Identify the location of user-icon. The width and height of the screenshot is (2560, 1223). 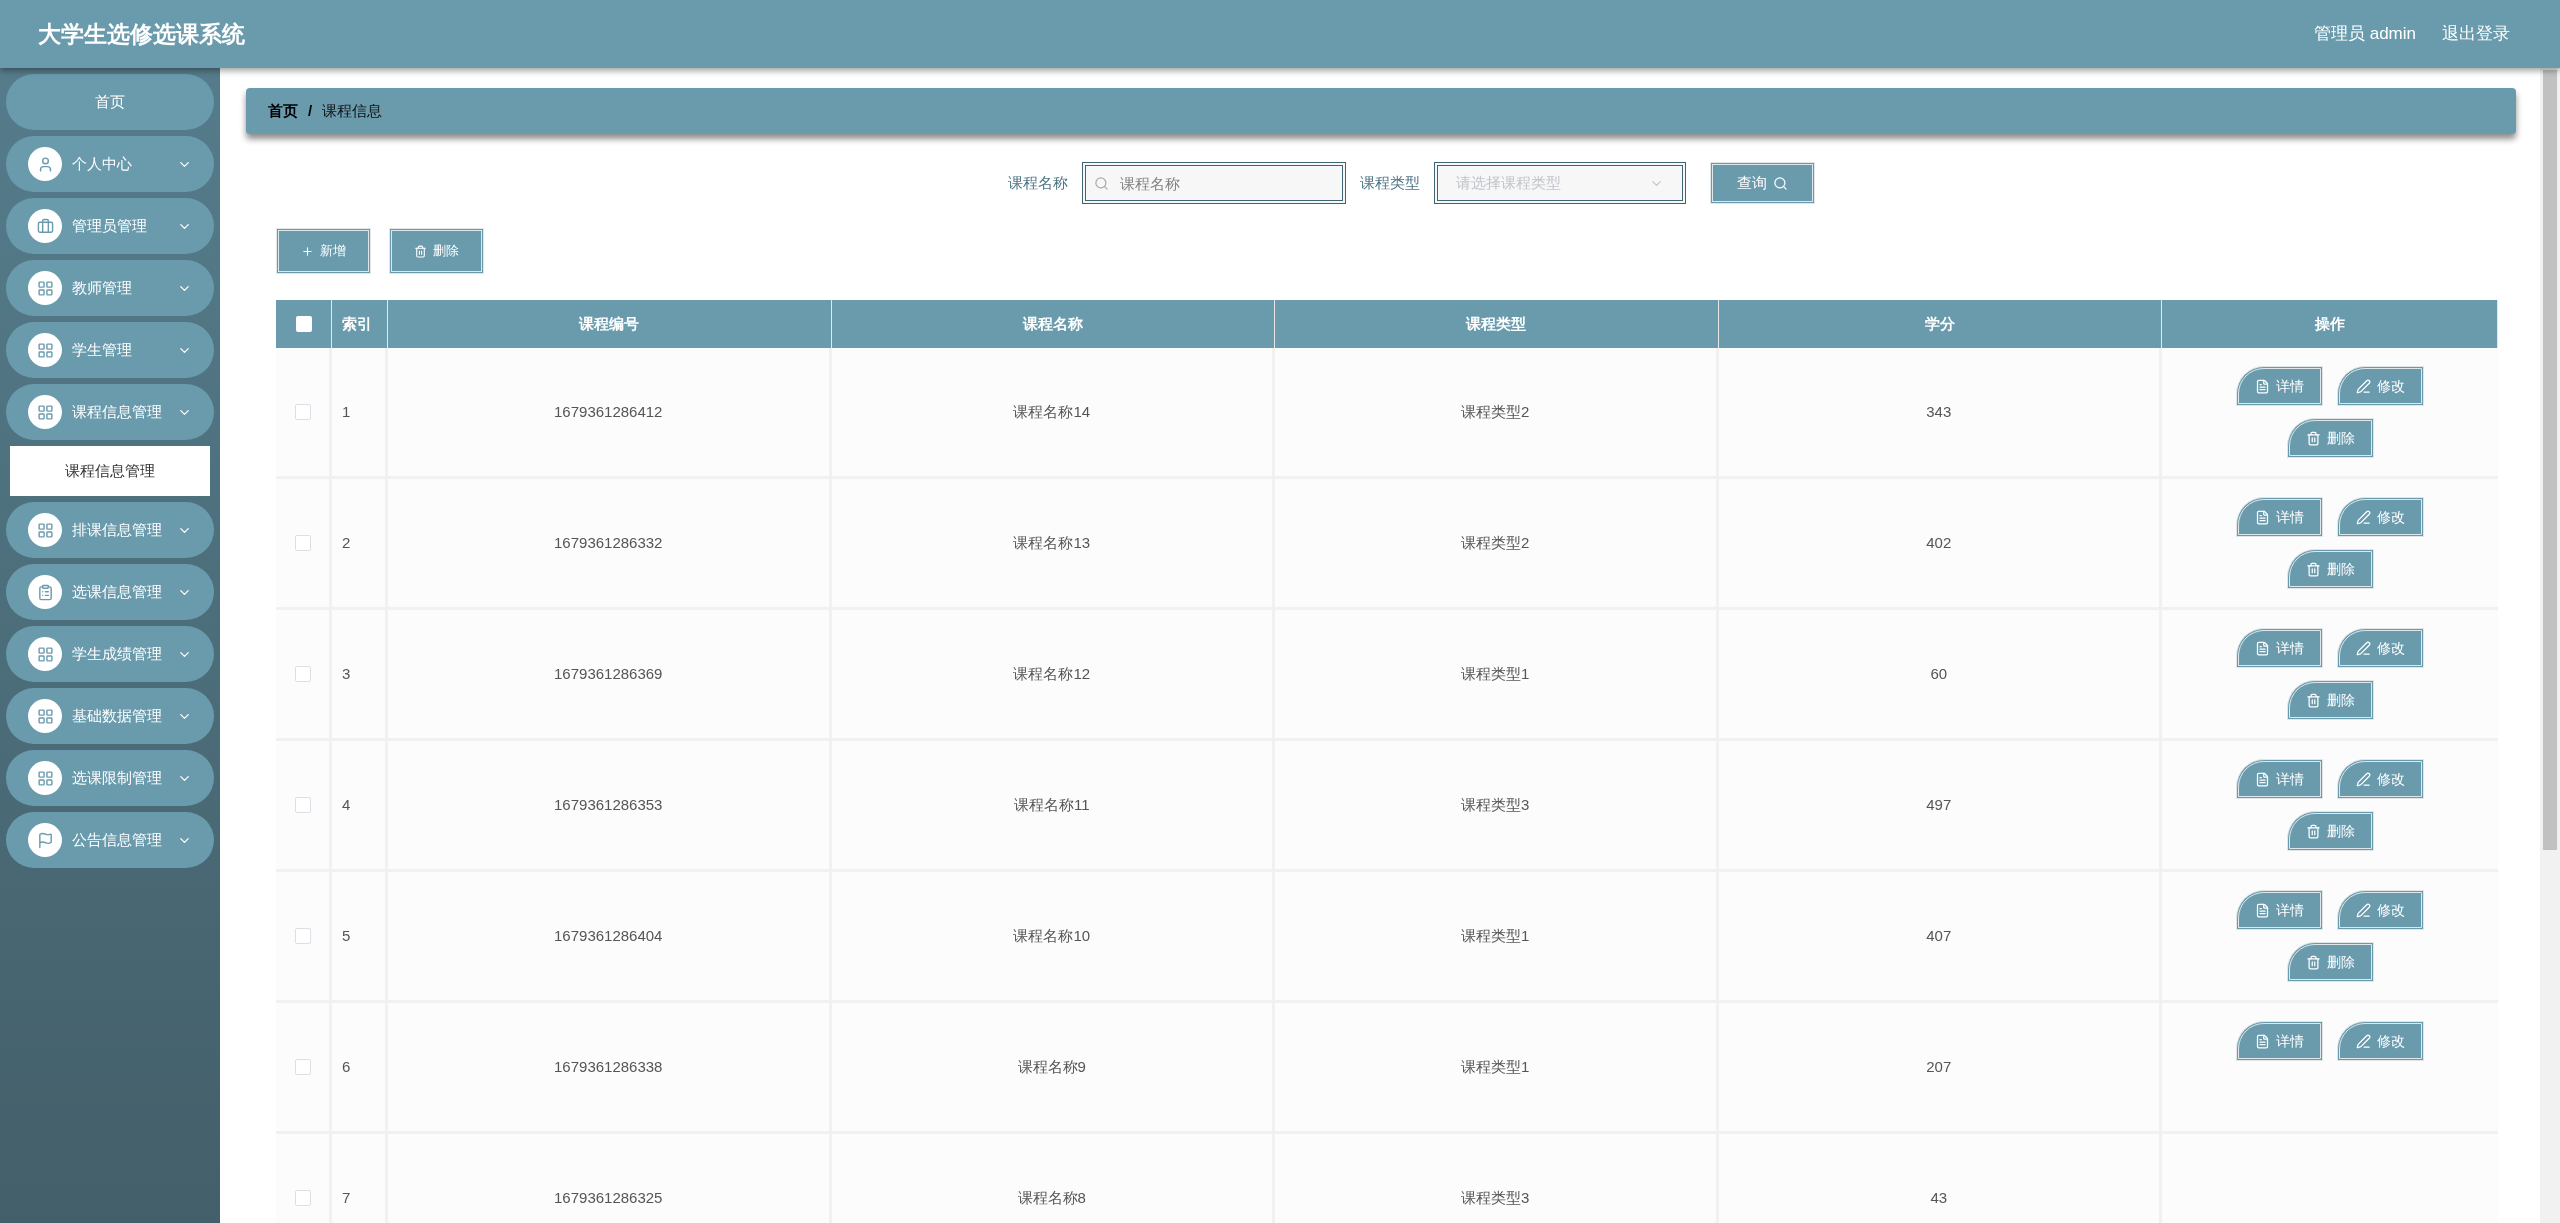
(45, 164).